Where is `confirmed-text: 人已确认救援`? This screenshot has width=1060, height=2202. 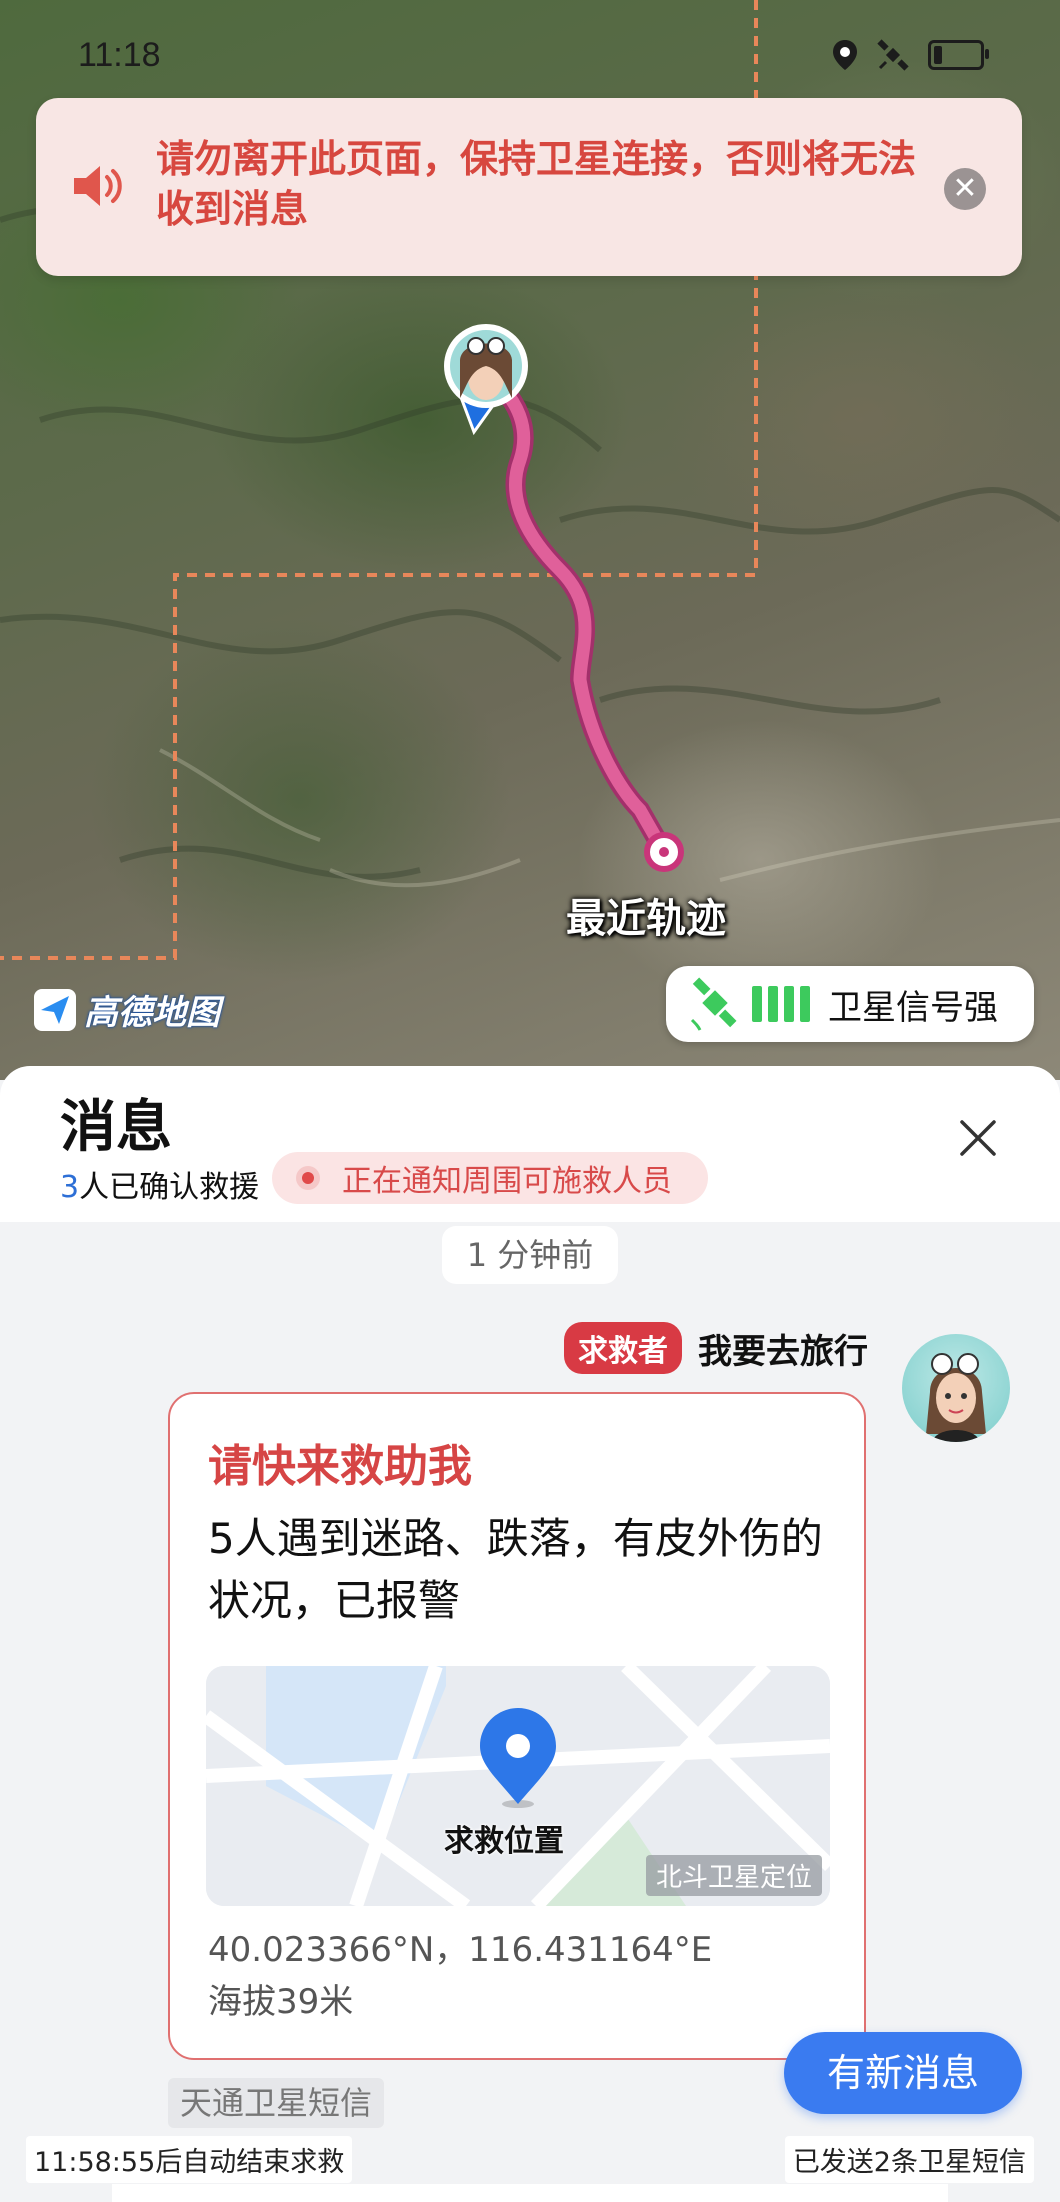 confirmed-text: 人已确认救援 is located at coordinates (169, 1187).